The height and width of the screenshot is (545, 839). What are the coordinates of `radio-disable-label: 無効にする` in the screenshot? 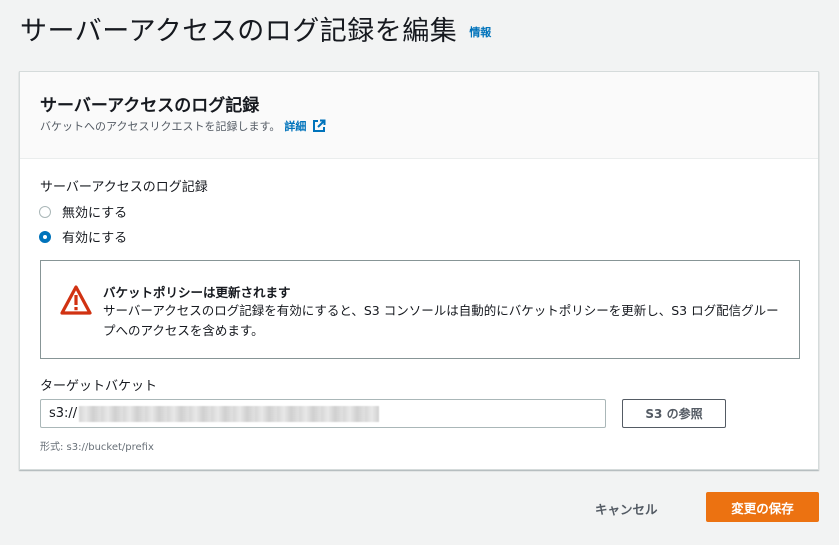 It's located at (95, 213).